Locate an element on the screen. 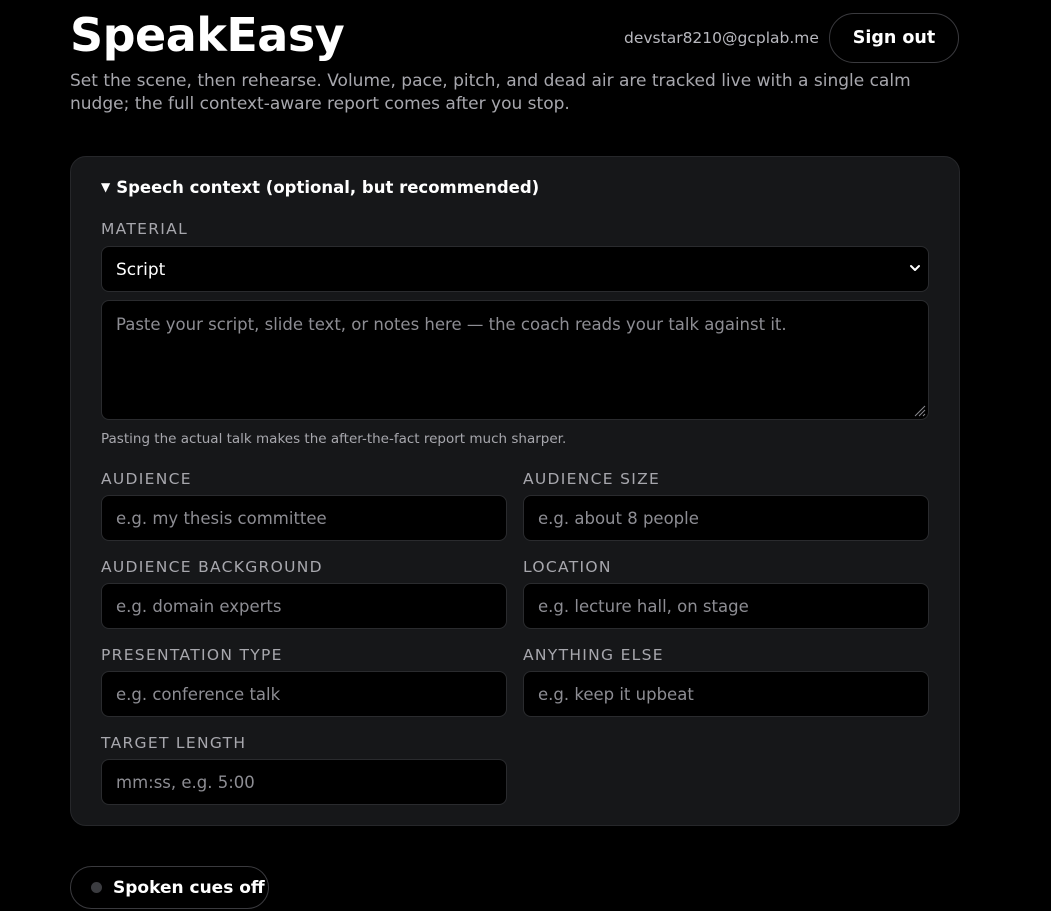  location-input-placeholder: e.g. lecture hall, on stage is located at coordinates (643, 606).